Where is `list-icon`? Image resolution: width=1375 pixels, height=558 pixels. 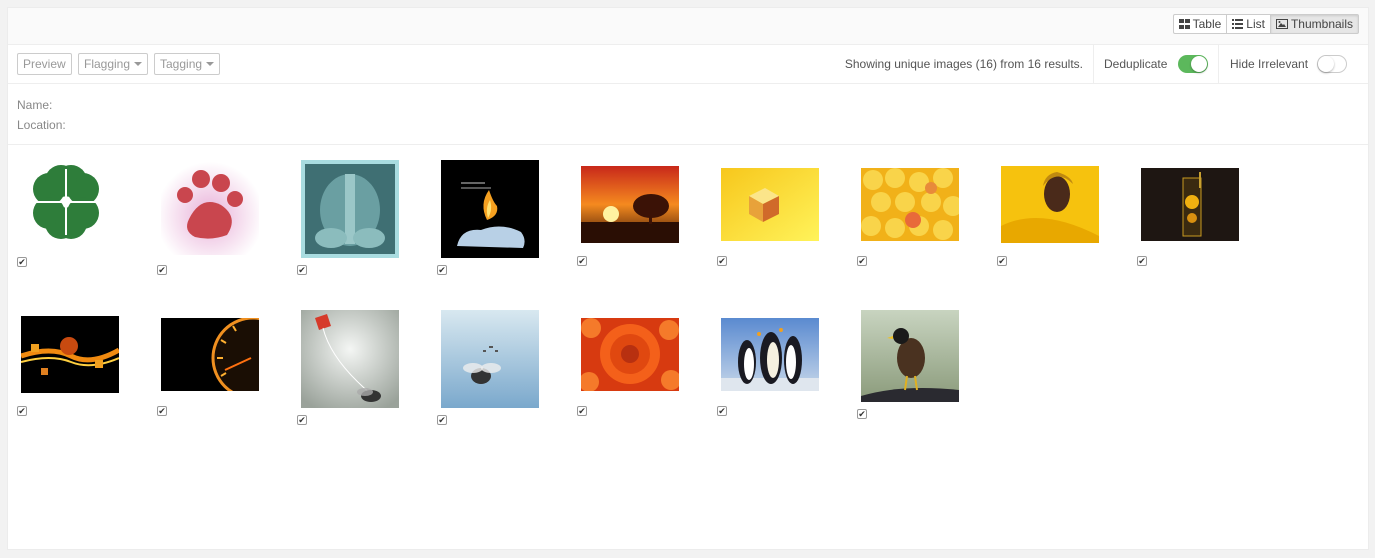
list-icon is located at coordinates (1238, 24).